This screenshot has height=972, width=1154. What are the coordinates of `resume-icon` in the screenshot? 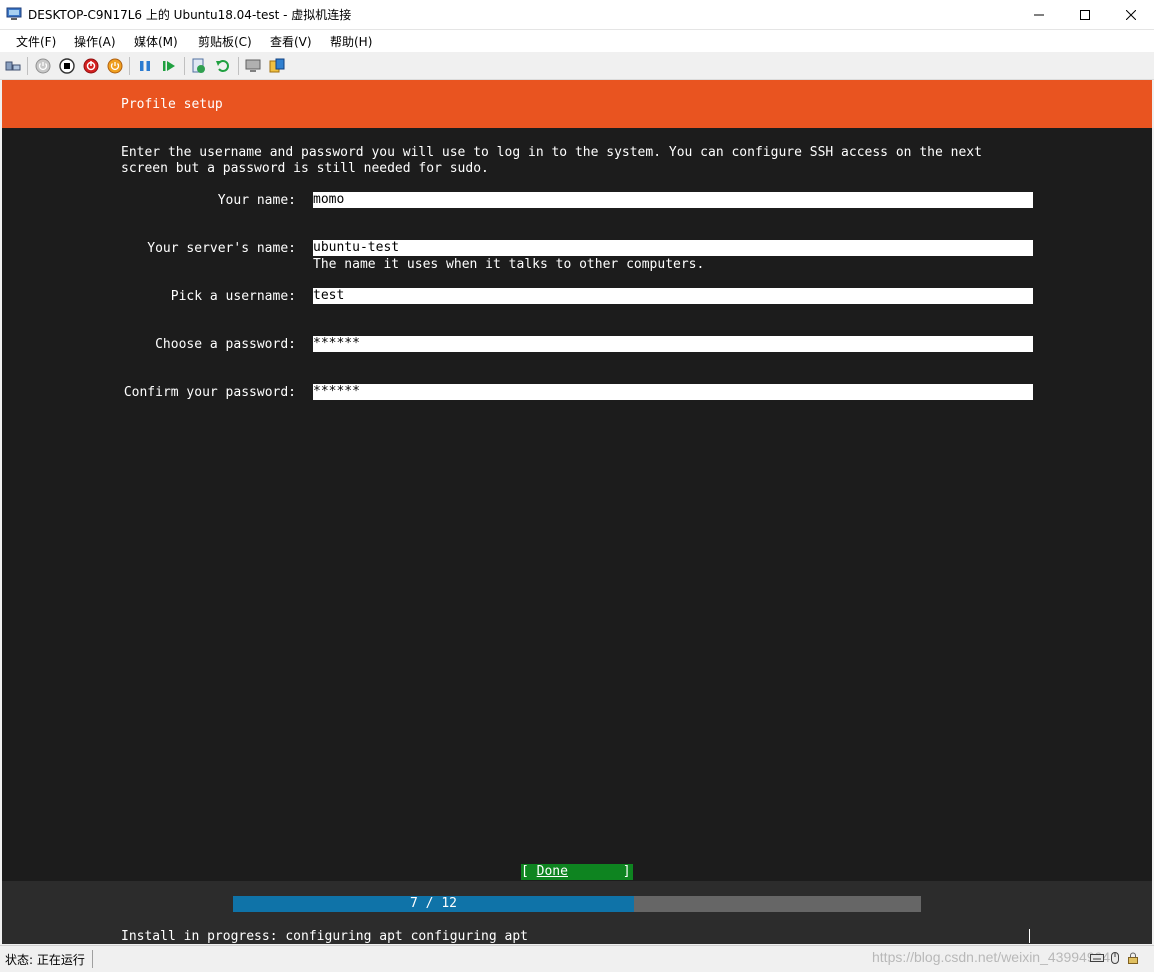 It's located at (168, 65).